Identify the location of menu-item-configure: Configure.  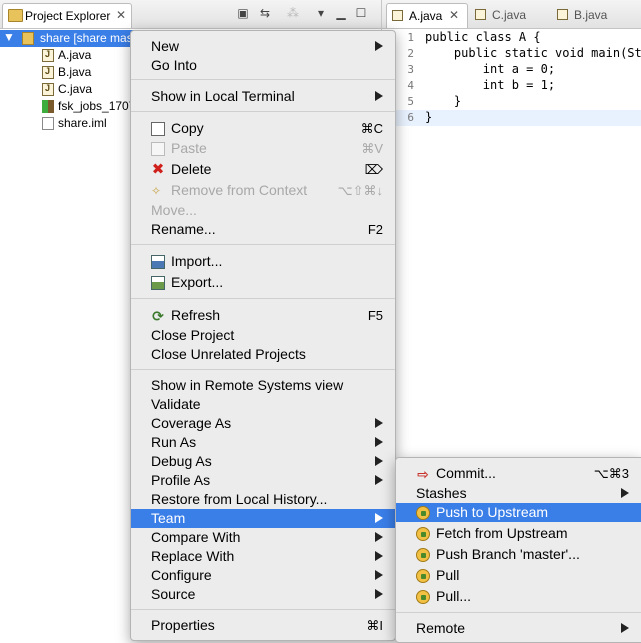
(263, 575).